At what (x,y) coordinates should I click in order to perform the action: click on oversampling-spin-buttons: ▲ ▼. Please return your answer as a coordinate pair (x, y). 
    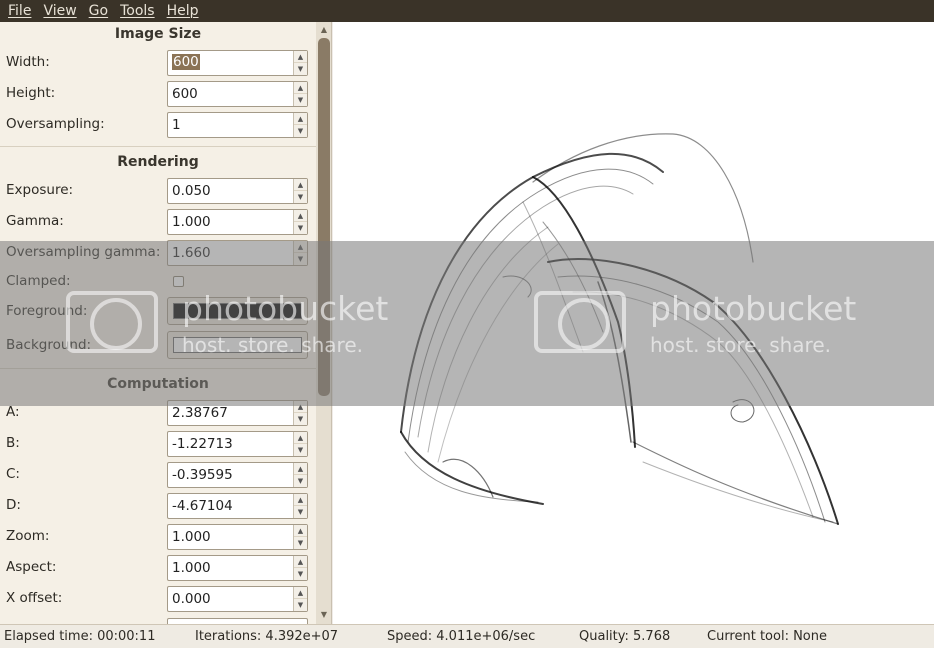
    Looking at the image, I should click on (300, 125).